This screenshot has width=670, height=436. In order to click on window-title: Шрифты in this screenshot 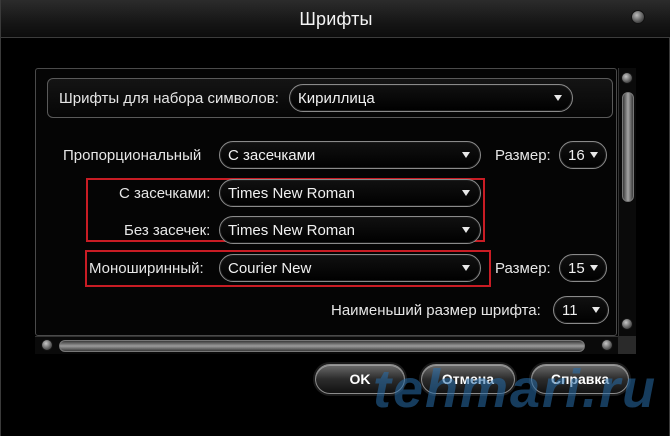, I will do `click(336, 19)`.